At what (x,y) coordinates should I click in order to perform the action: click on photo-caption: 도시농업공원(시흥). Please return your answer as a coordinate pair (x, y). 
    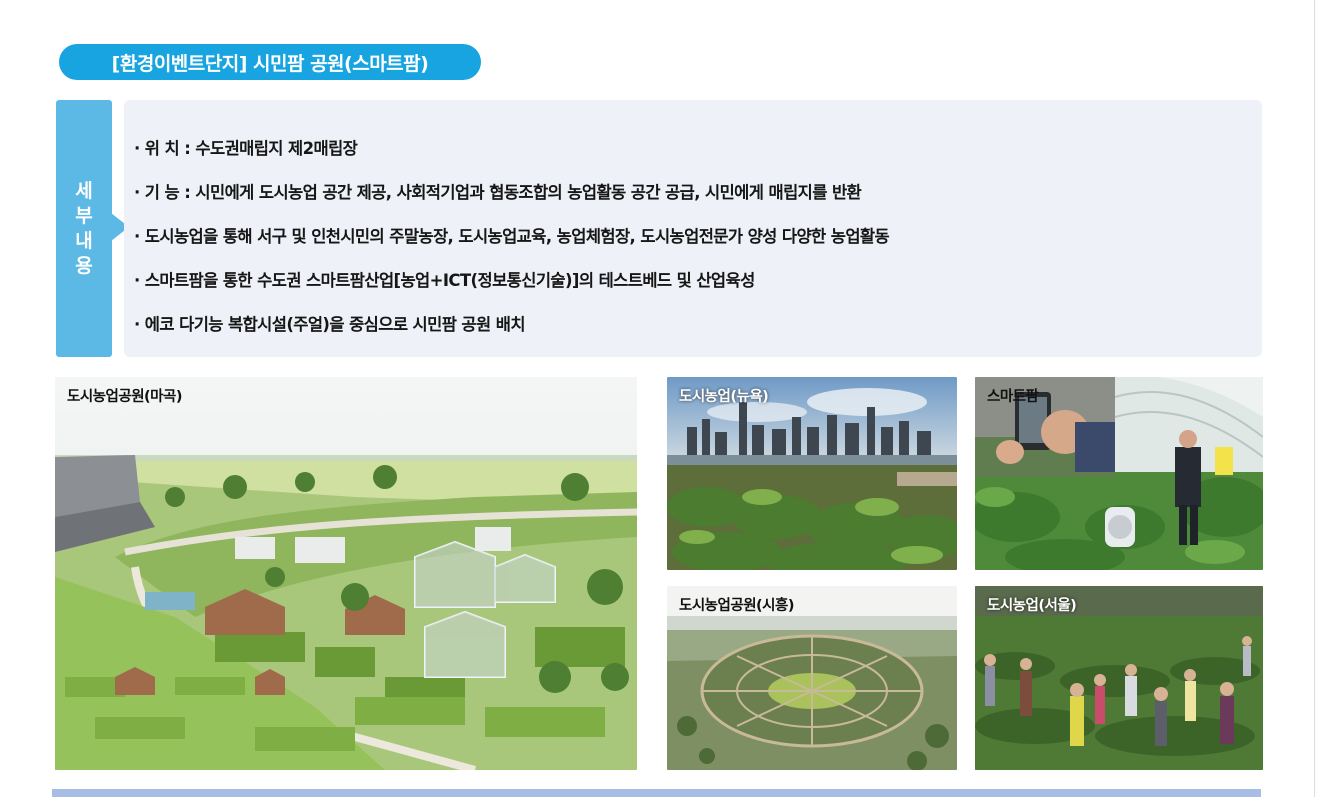
    Looking at the image, I should click on (736, 606).